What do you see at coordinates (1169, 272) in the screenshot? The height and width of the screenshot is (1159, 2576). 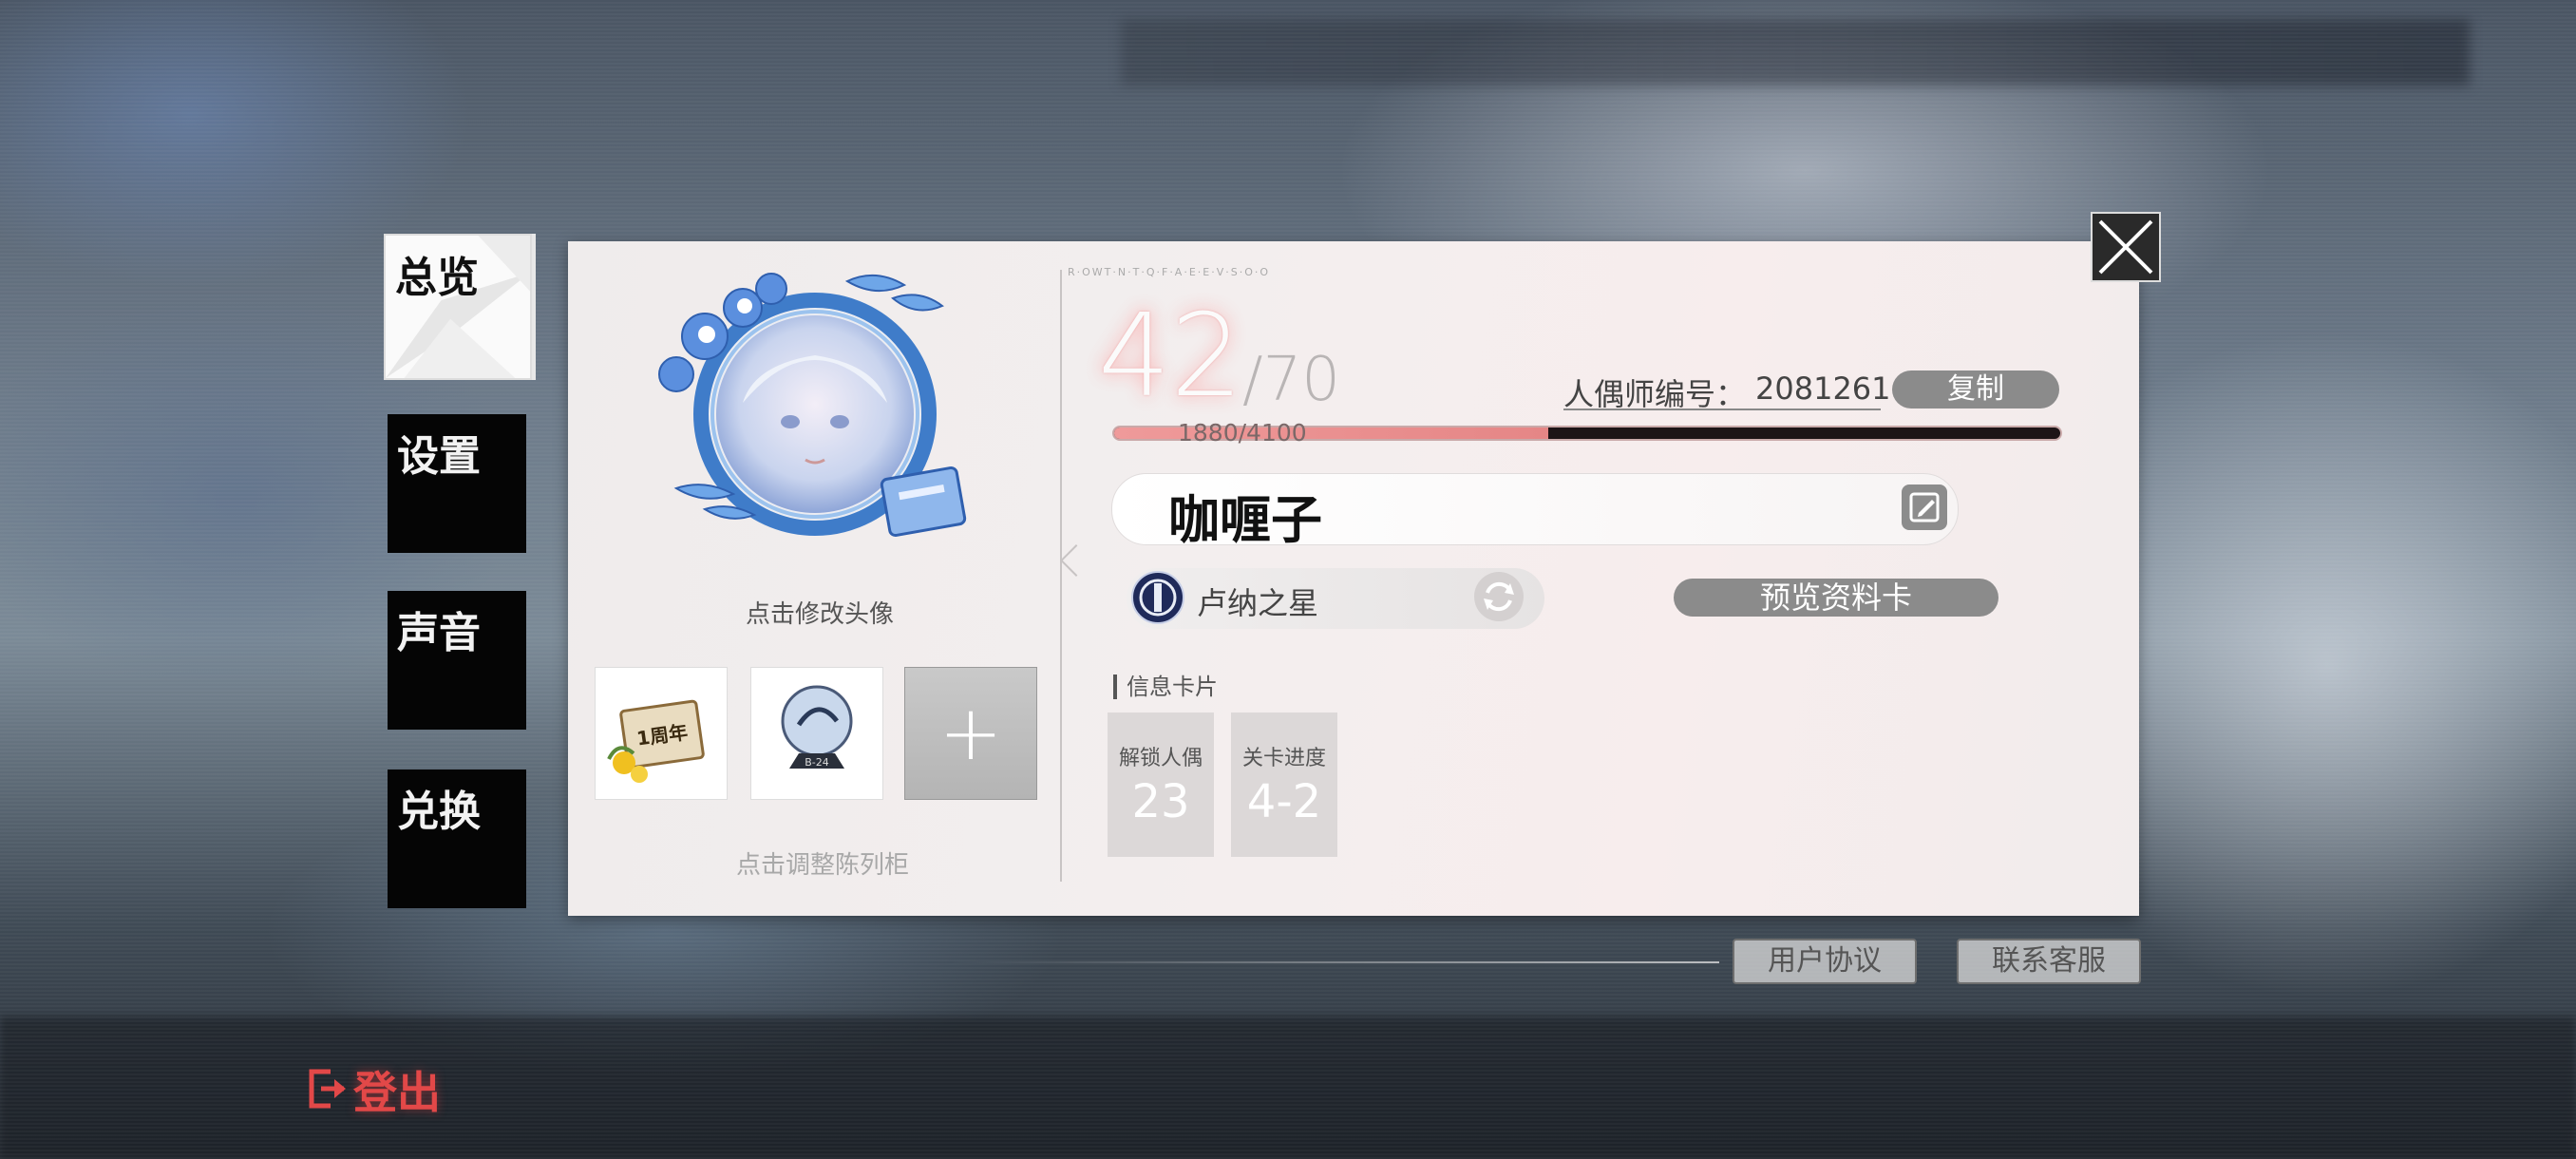 I see `serial-code-text: R·OWT·N·T·Q·F·A·E·E·V·S·O·O` at bounding box center [1169, 272].